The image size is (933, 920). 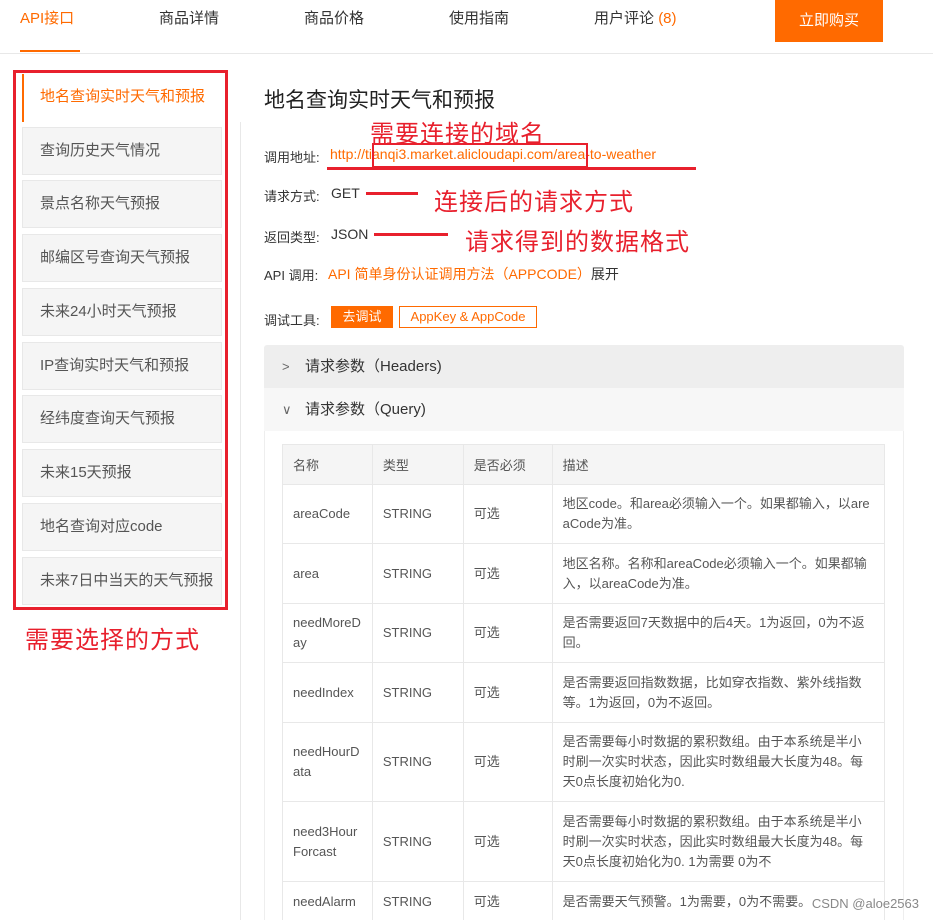 I want to click on tab-product-price: 商品价格, so click(x=334, y=27).